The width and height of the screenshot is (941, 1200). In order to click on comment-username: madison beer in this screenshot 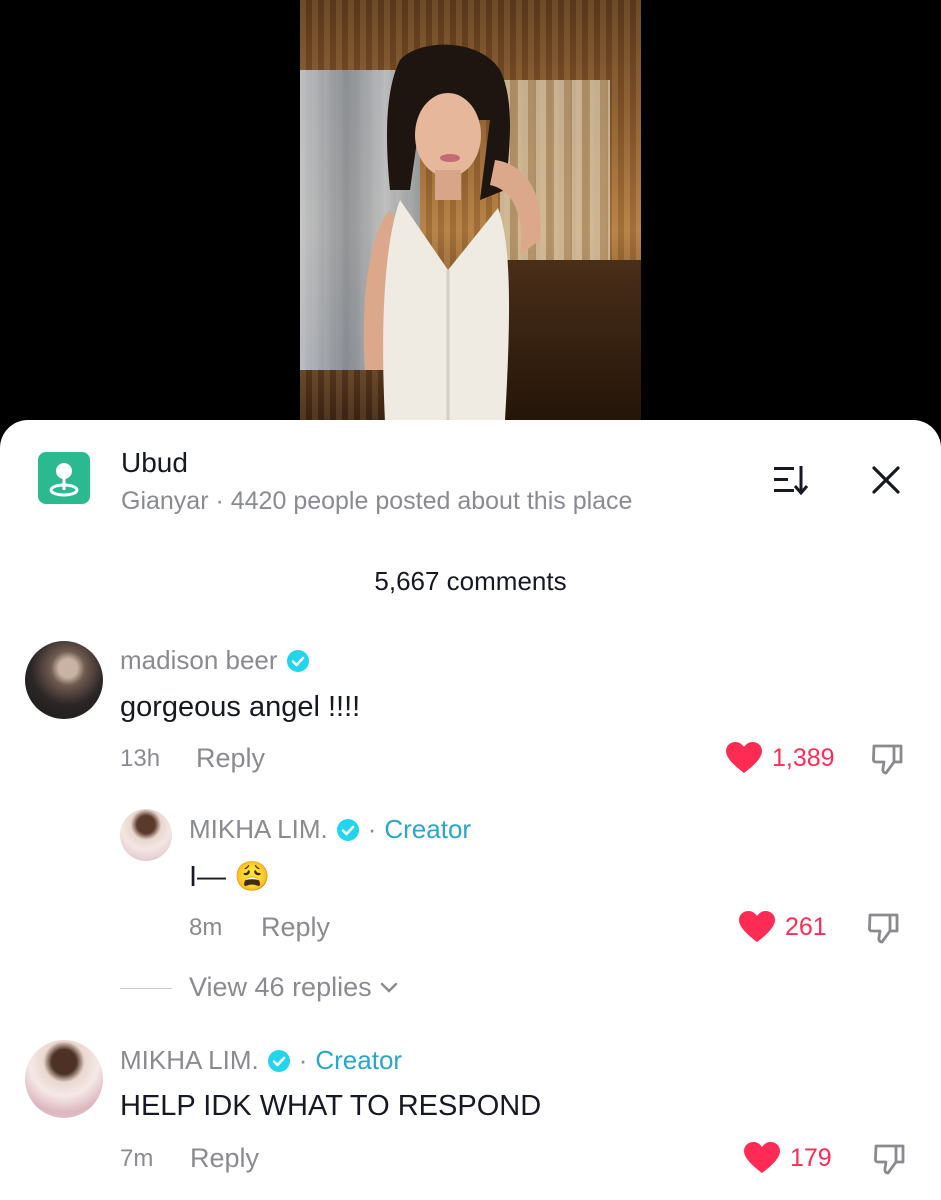, I will do `click(215, 660)`.